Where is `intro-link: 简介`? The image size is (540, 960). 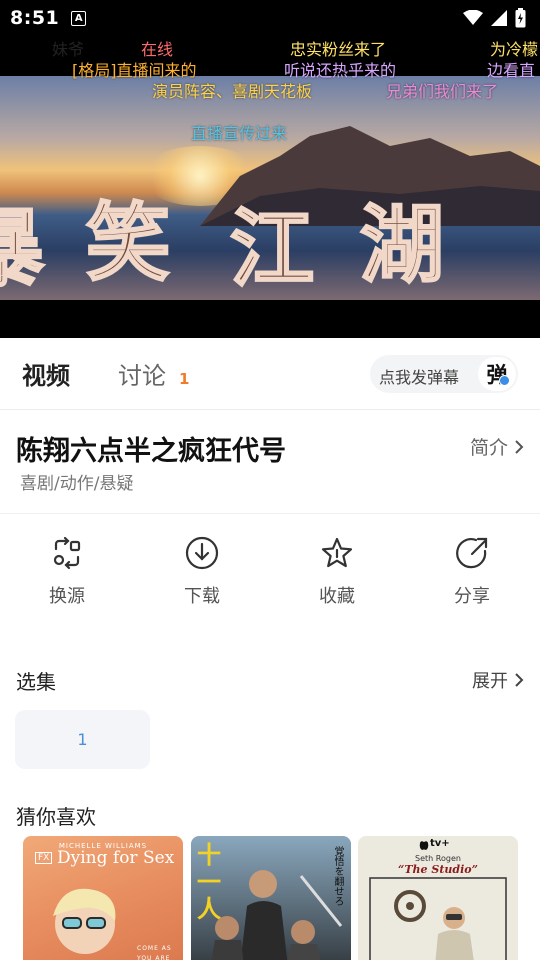
intro-link: 简介 is located at coordinates (497, 446).